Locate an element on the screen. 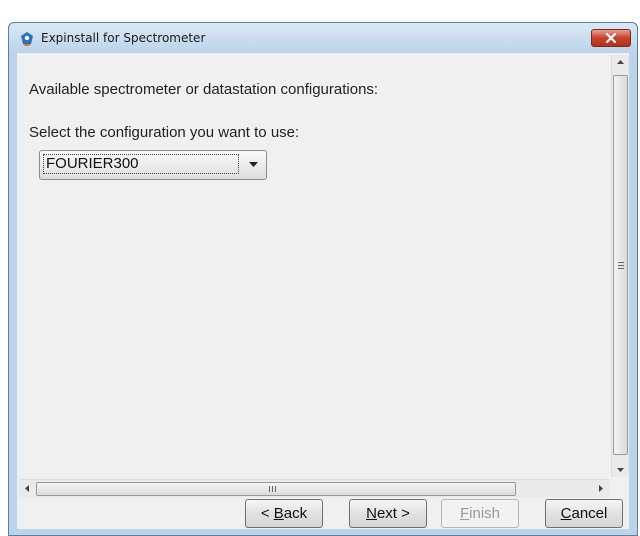  vertical-grip-icon is located at coordinates (621, 266).